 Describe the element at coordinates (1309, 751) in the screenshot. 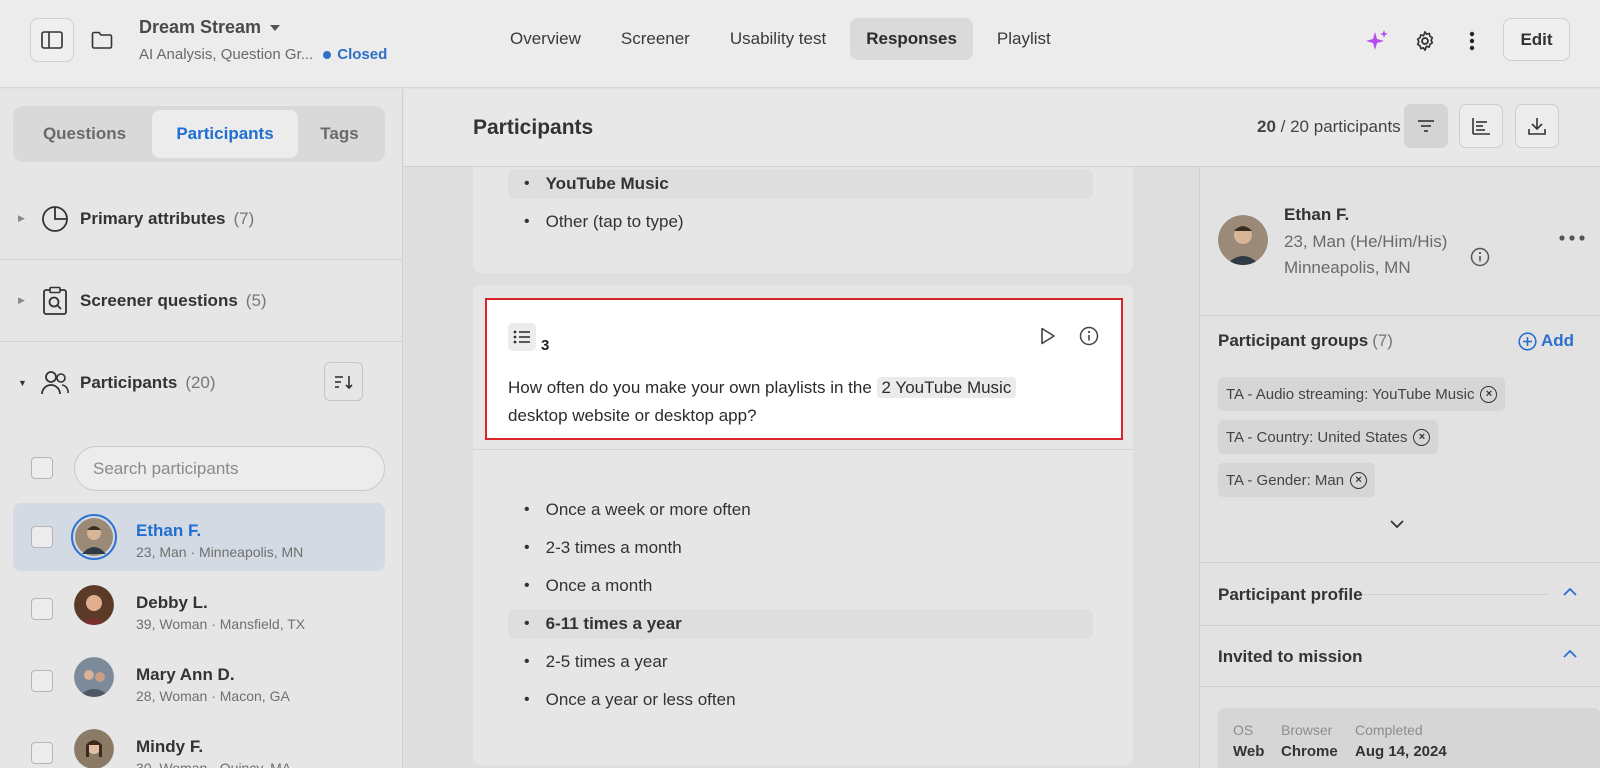

I see `device-browser-value: Chrome` at that location.